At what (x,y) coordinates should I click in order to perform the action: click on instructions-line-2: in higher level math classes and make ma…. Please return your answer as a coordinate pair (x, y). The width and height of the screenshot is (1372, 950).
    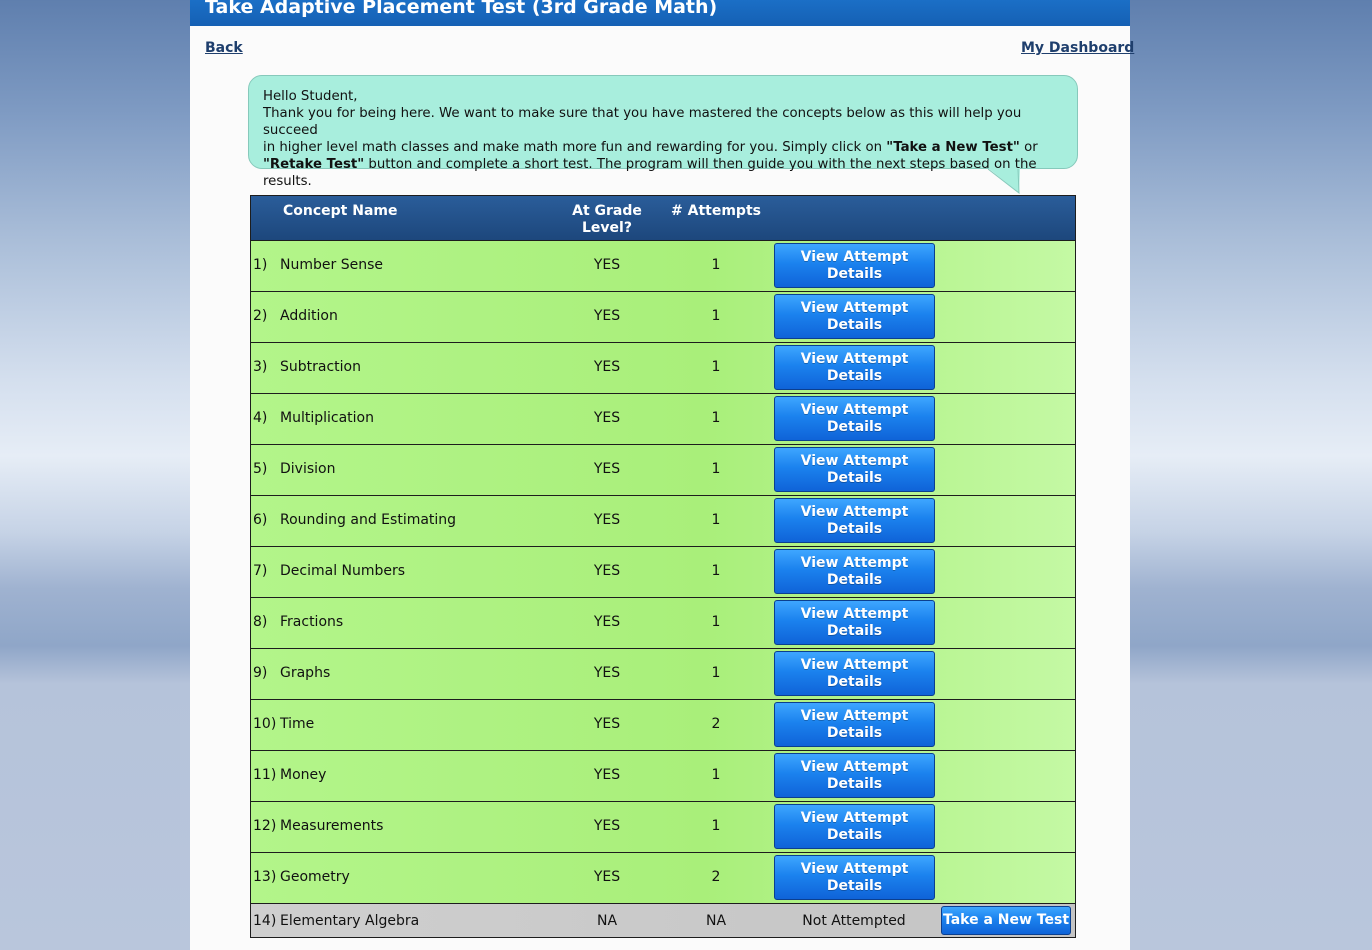
    Looking at the image, I should click on (650, 147).